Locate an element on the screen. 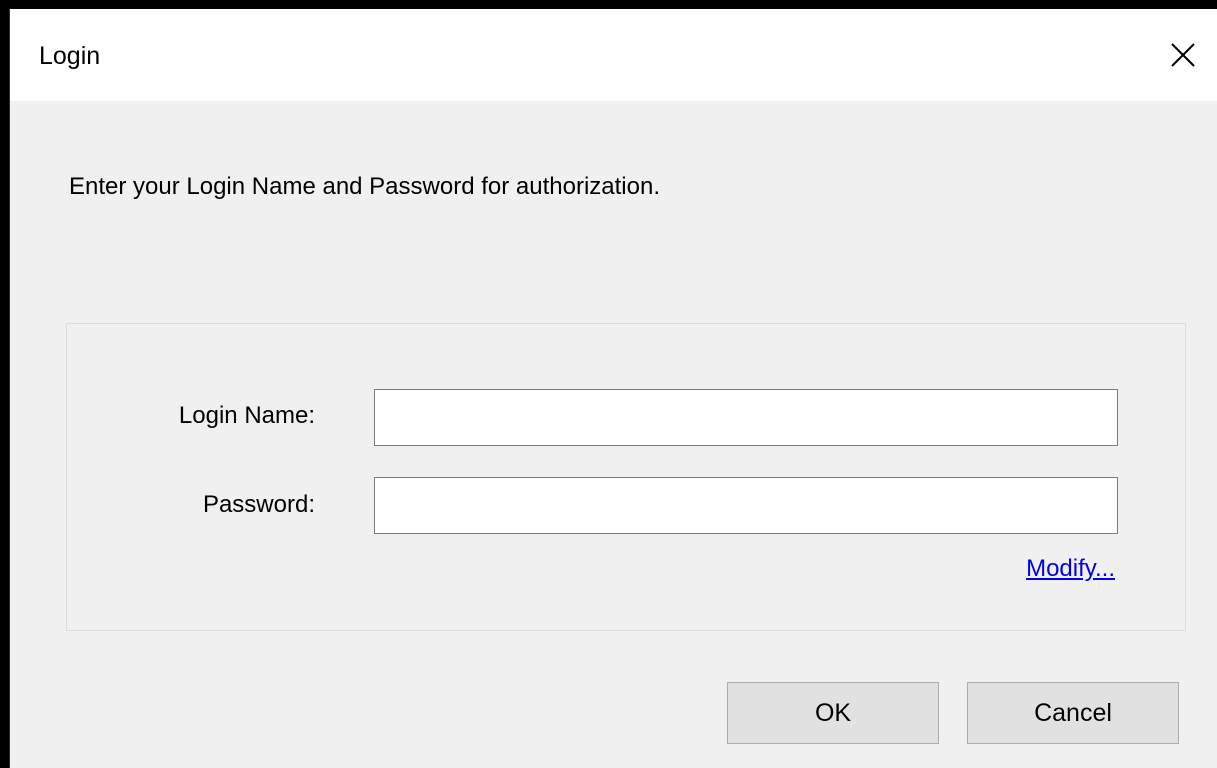 The image size is (1217, 768). title-bar: Login is located at coordinates (613, 55).